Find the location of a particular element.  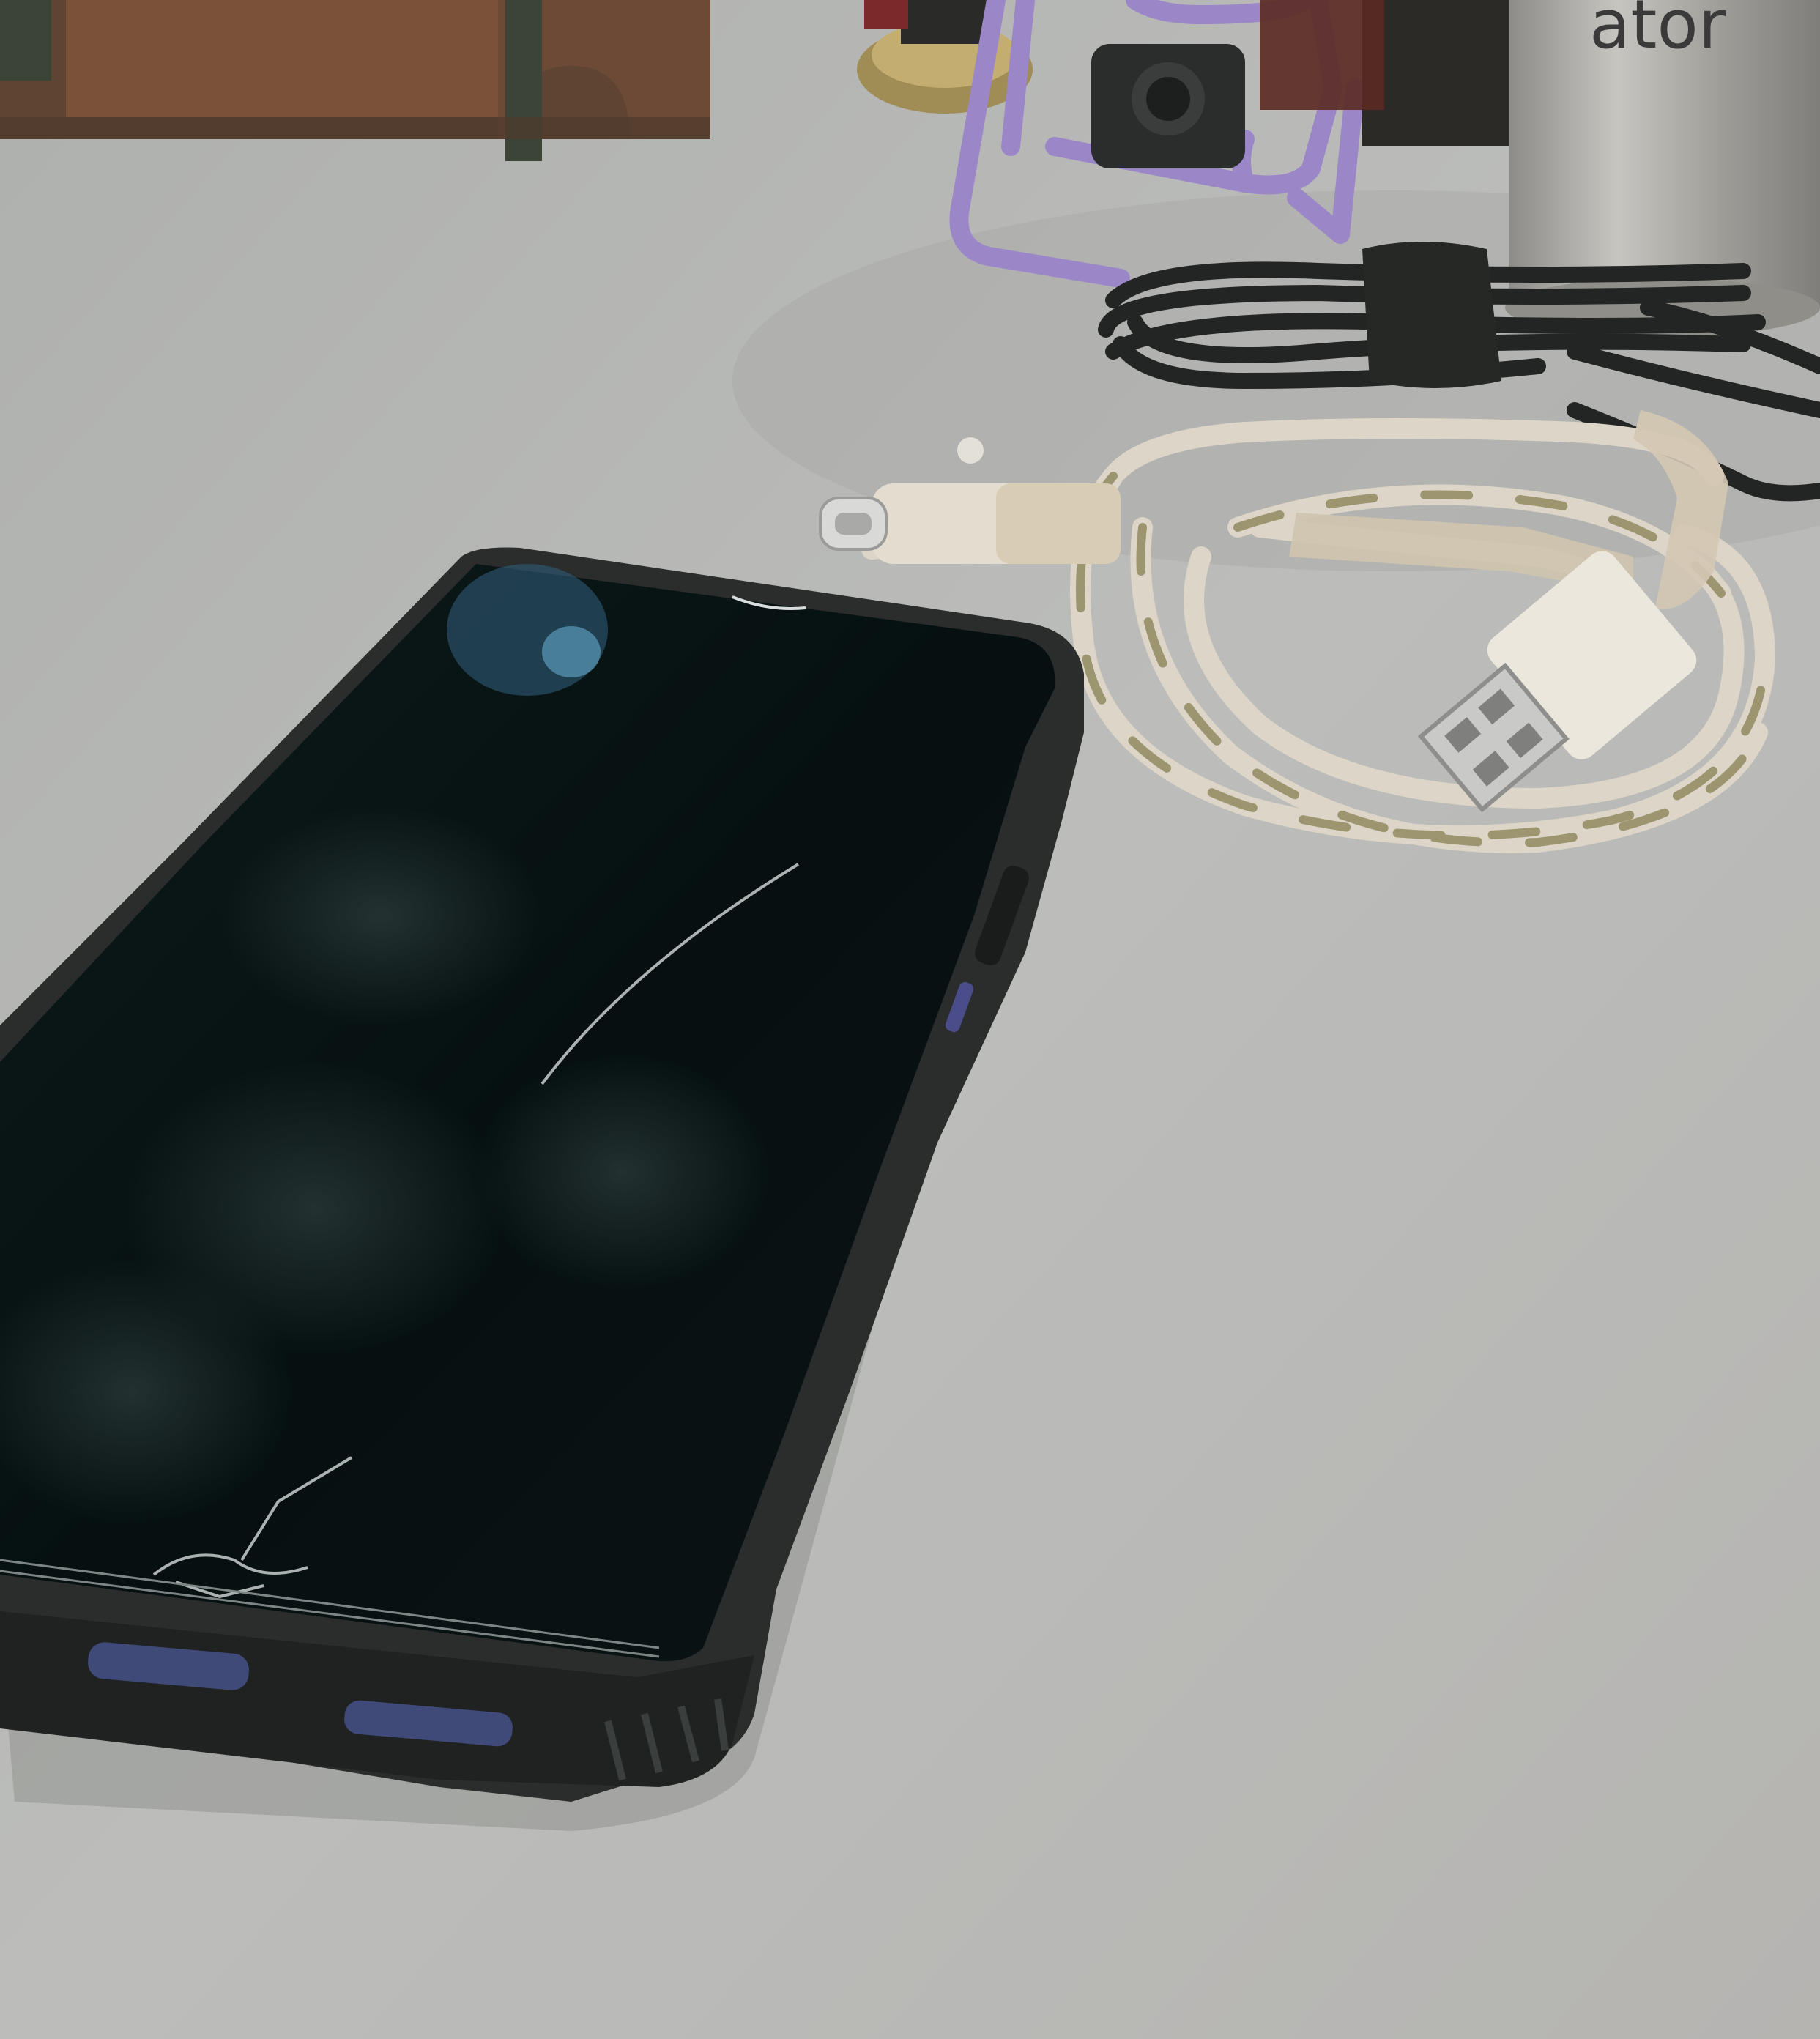

velcro-strap is located at coordinates (1431, 315).